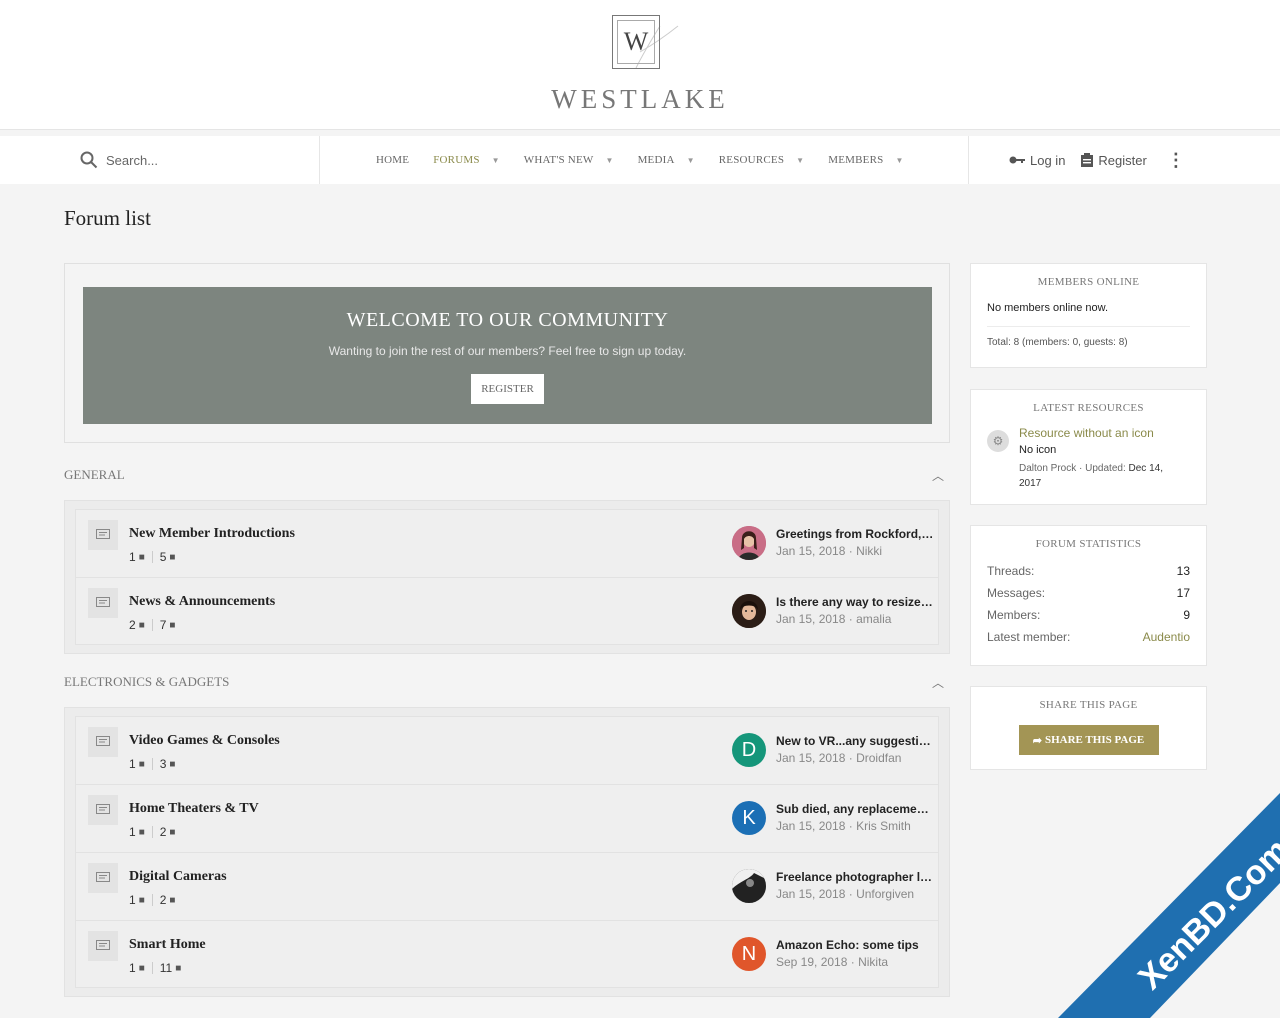 The image size is (1280, 1018). I want to click on site-name: WESTLAKE, so click(640, 99).